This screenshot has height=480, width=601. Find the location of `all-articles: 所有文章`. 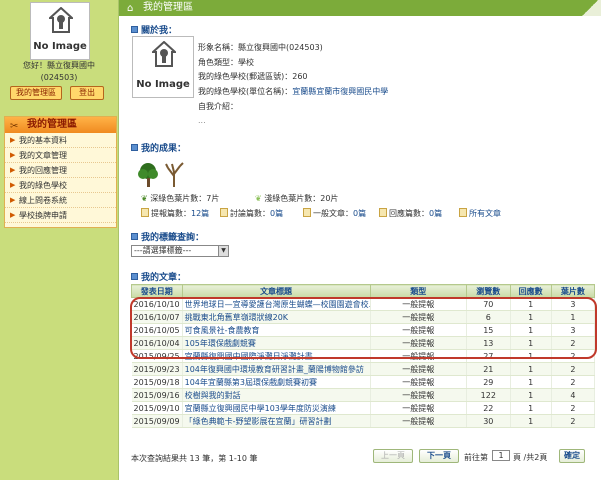

all-articles: 所有文章 is located at coordinates (480, 213).